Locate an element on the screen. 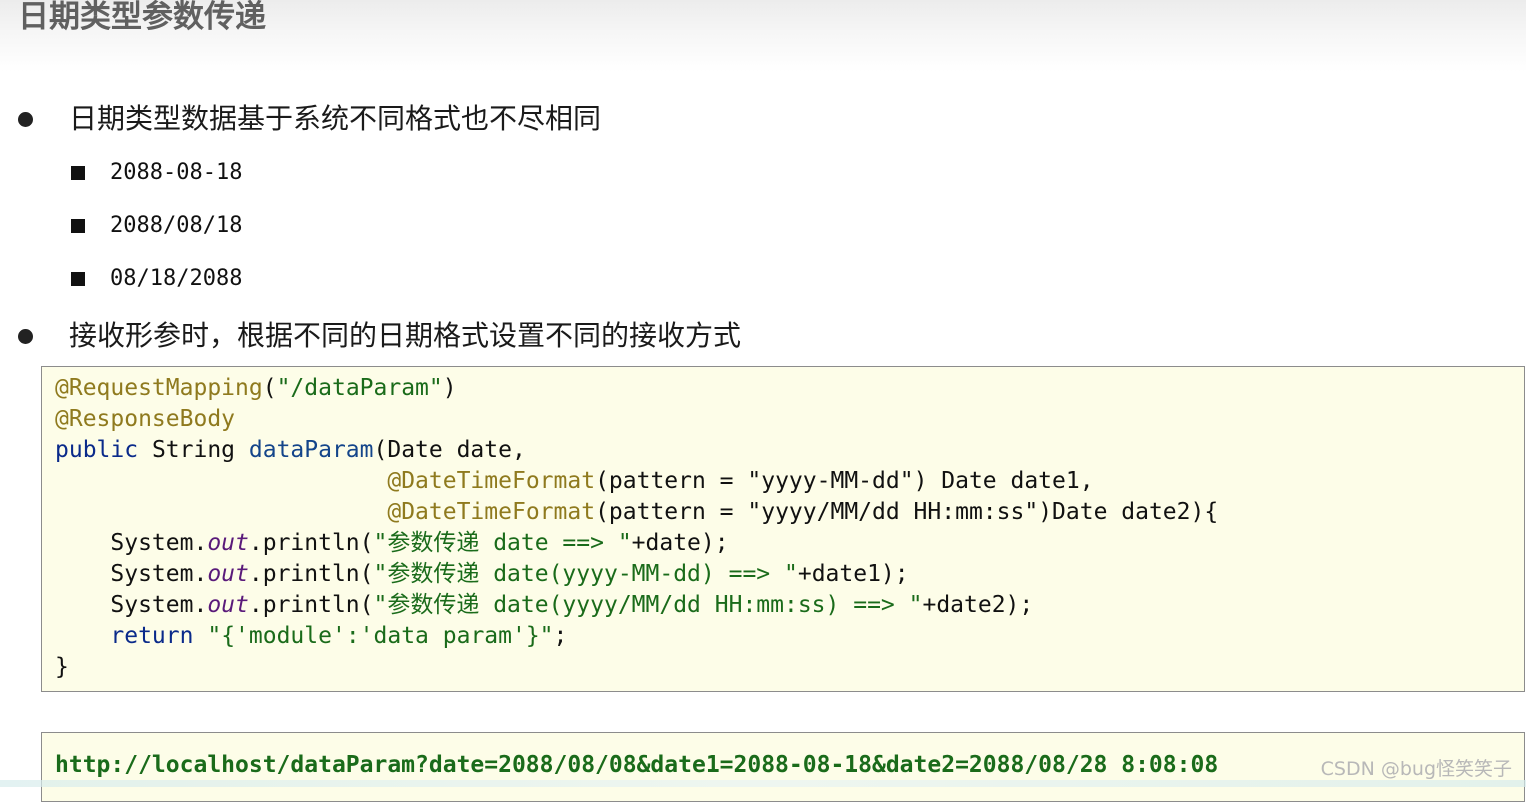  watermark: CSDN @bug怪笑笑子 is located at coordinates (1416, 769).